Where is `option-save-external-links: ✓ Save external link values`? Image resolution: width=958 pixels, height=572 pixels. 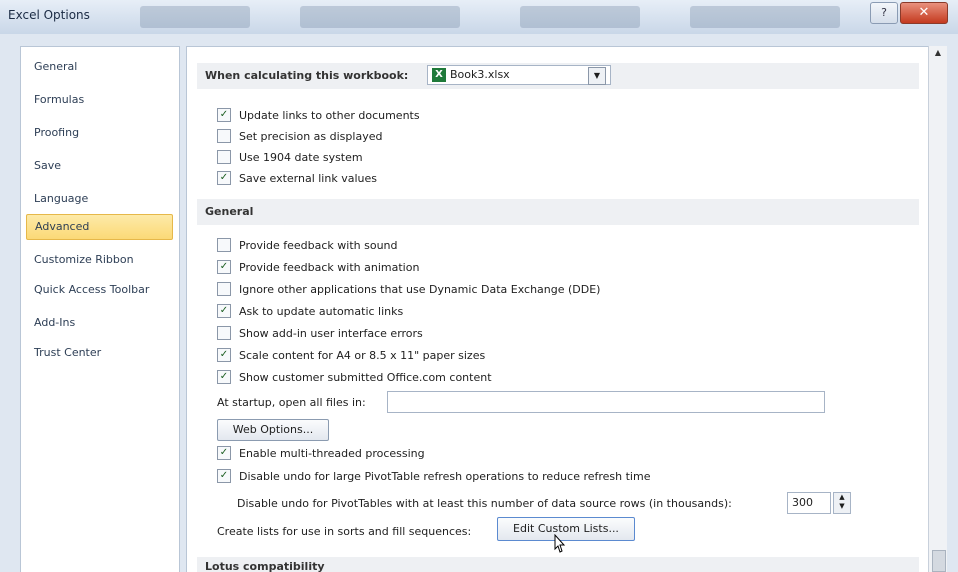
option-save-external-links: ✓ Save external link values is located at coordinates (297, 179).